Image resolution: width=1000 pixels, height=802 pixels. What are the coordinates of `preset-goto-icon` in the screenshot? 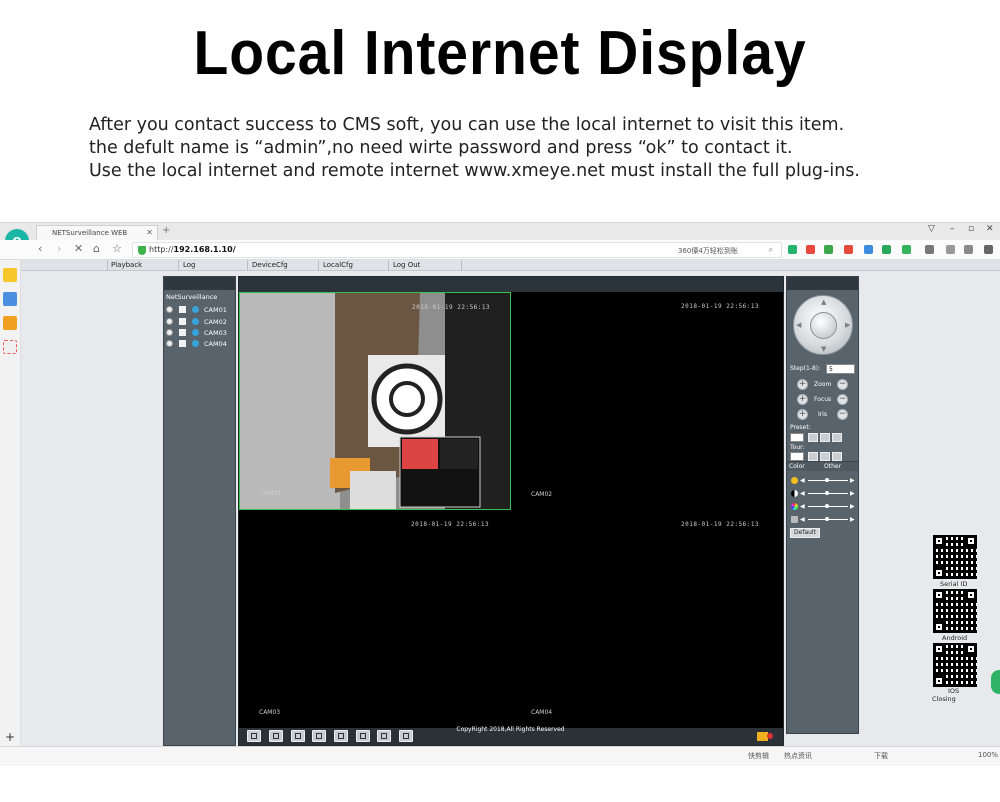 It's located at (813, 437).